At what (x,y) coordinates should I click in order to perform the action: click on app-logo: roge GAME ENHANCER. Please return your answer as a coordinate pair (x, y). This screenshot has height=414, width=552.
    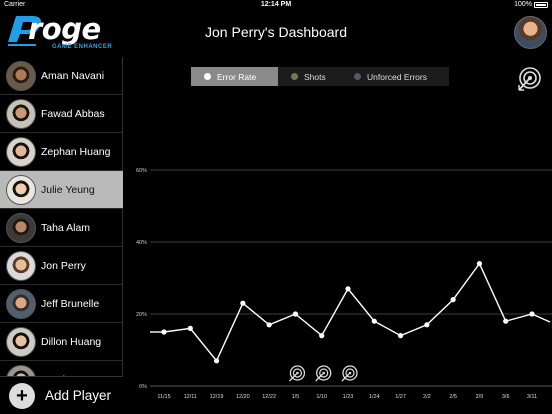
    Looking at the image, I should click on (61, 33).